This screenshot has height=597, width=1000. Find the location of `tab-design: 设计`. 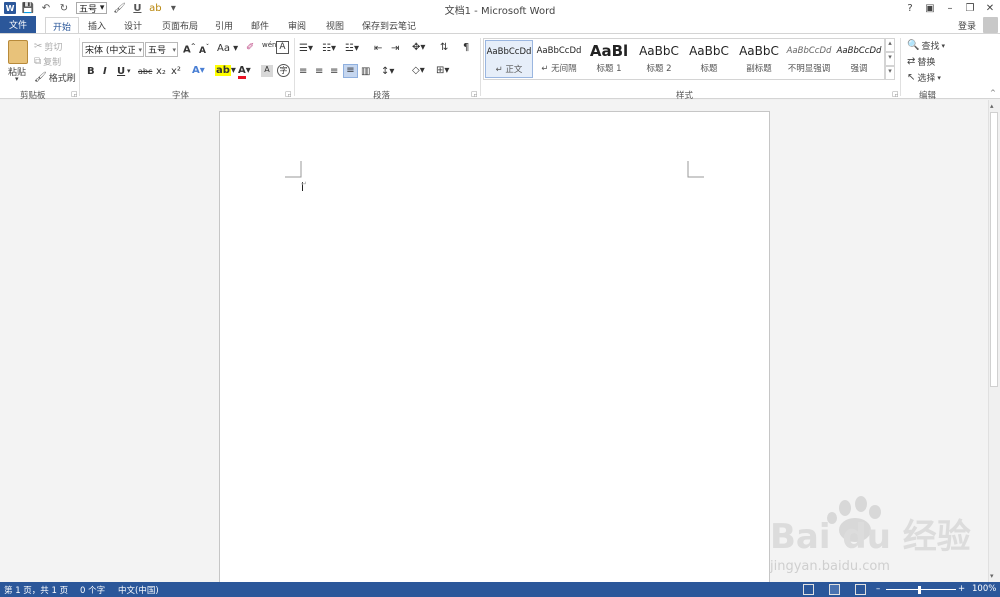

tab-design: 设计 is located at coordinates (133, 25).